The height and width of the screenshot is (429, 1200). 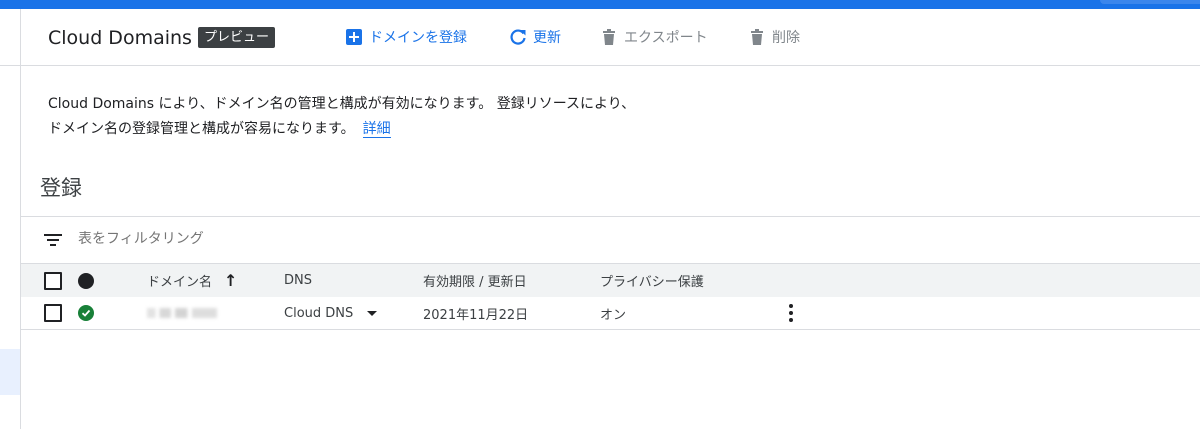 I want to click on row-privacy-cell: オン, so click(x=613, y=313).